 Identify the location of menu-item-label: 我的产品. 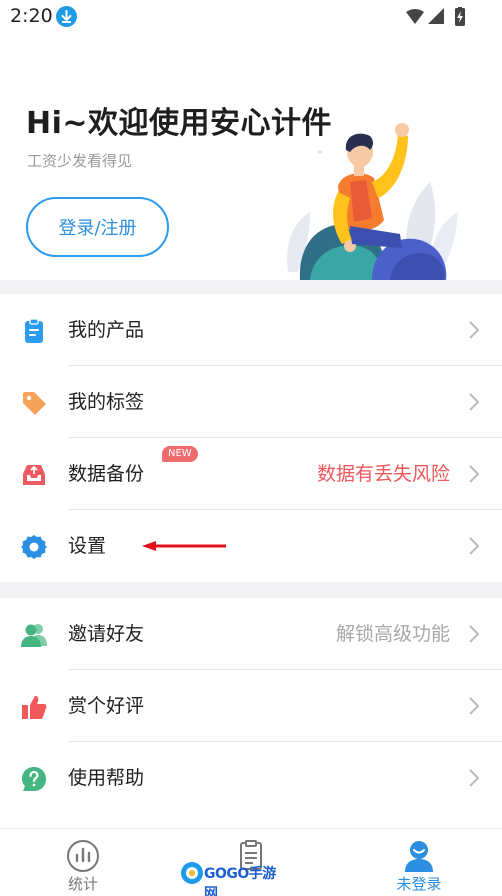
(106, 330).